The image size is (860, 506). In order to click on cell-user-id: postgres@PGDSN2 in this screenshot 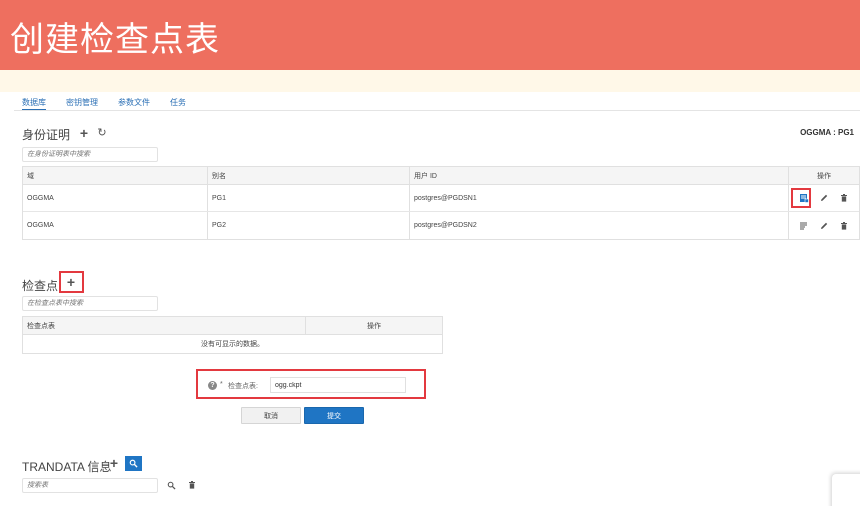, I will do `click(599, 225)`.